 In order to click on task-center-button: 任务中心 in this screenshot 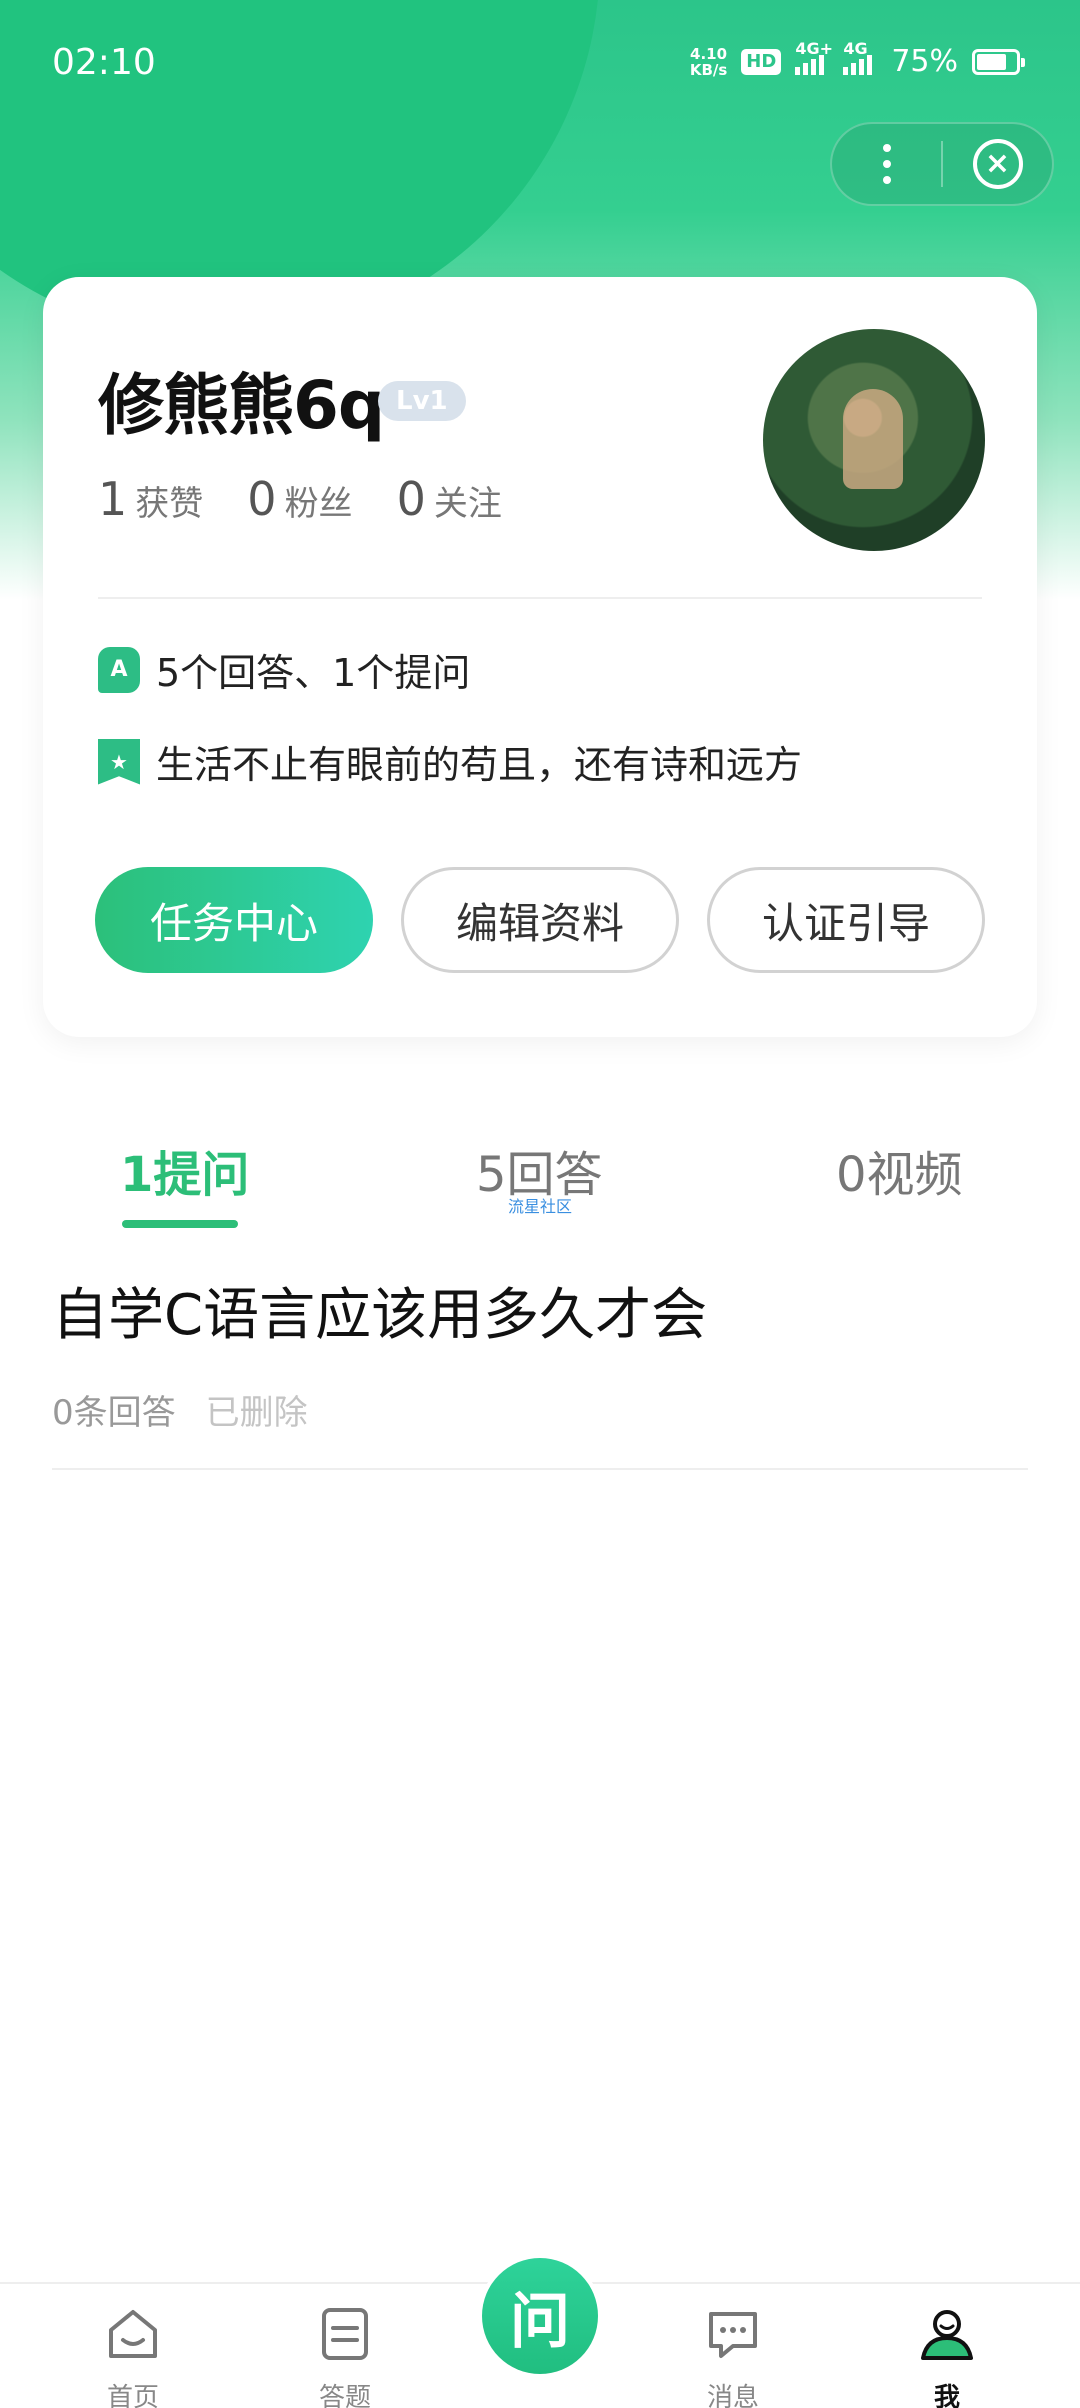, I will do `click(234, 920)`.